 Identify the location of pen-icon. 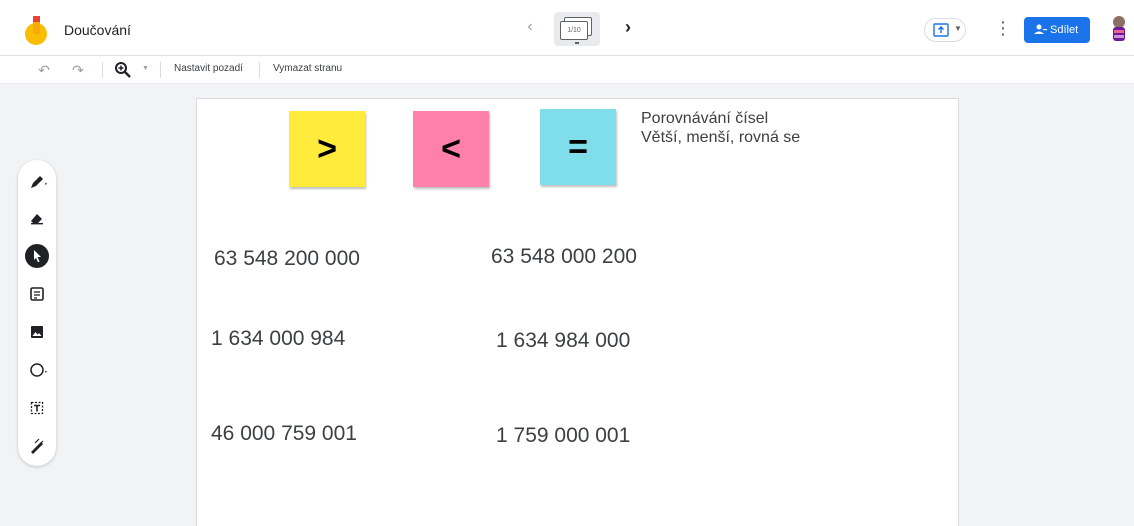
(37, 182).